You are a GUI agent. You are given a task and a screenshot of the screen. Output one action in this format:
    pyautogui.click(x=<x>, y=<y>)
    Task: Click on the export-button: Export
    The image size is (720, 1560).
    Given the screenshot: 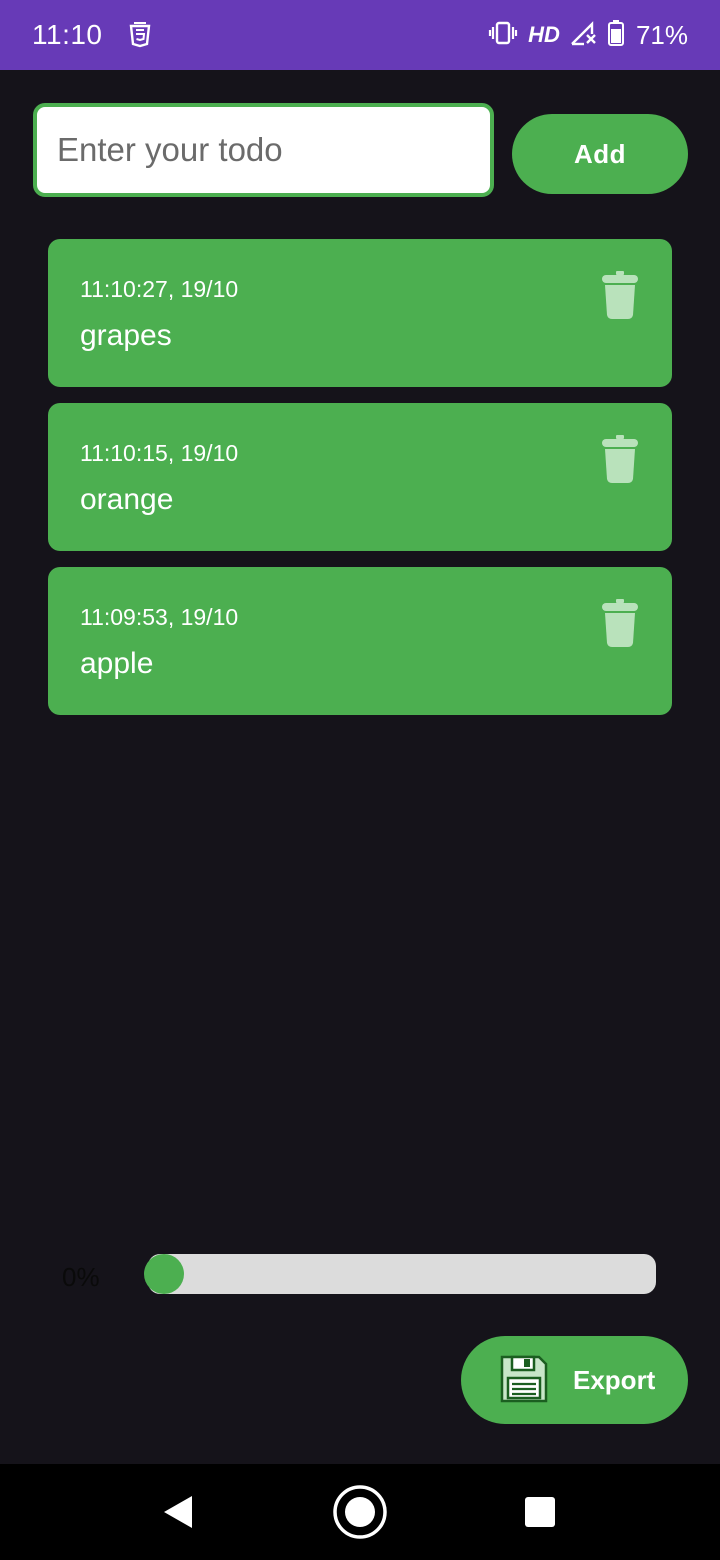 What is the action you would take?
    pyautogui.click(x=574, y=1380)
    